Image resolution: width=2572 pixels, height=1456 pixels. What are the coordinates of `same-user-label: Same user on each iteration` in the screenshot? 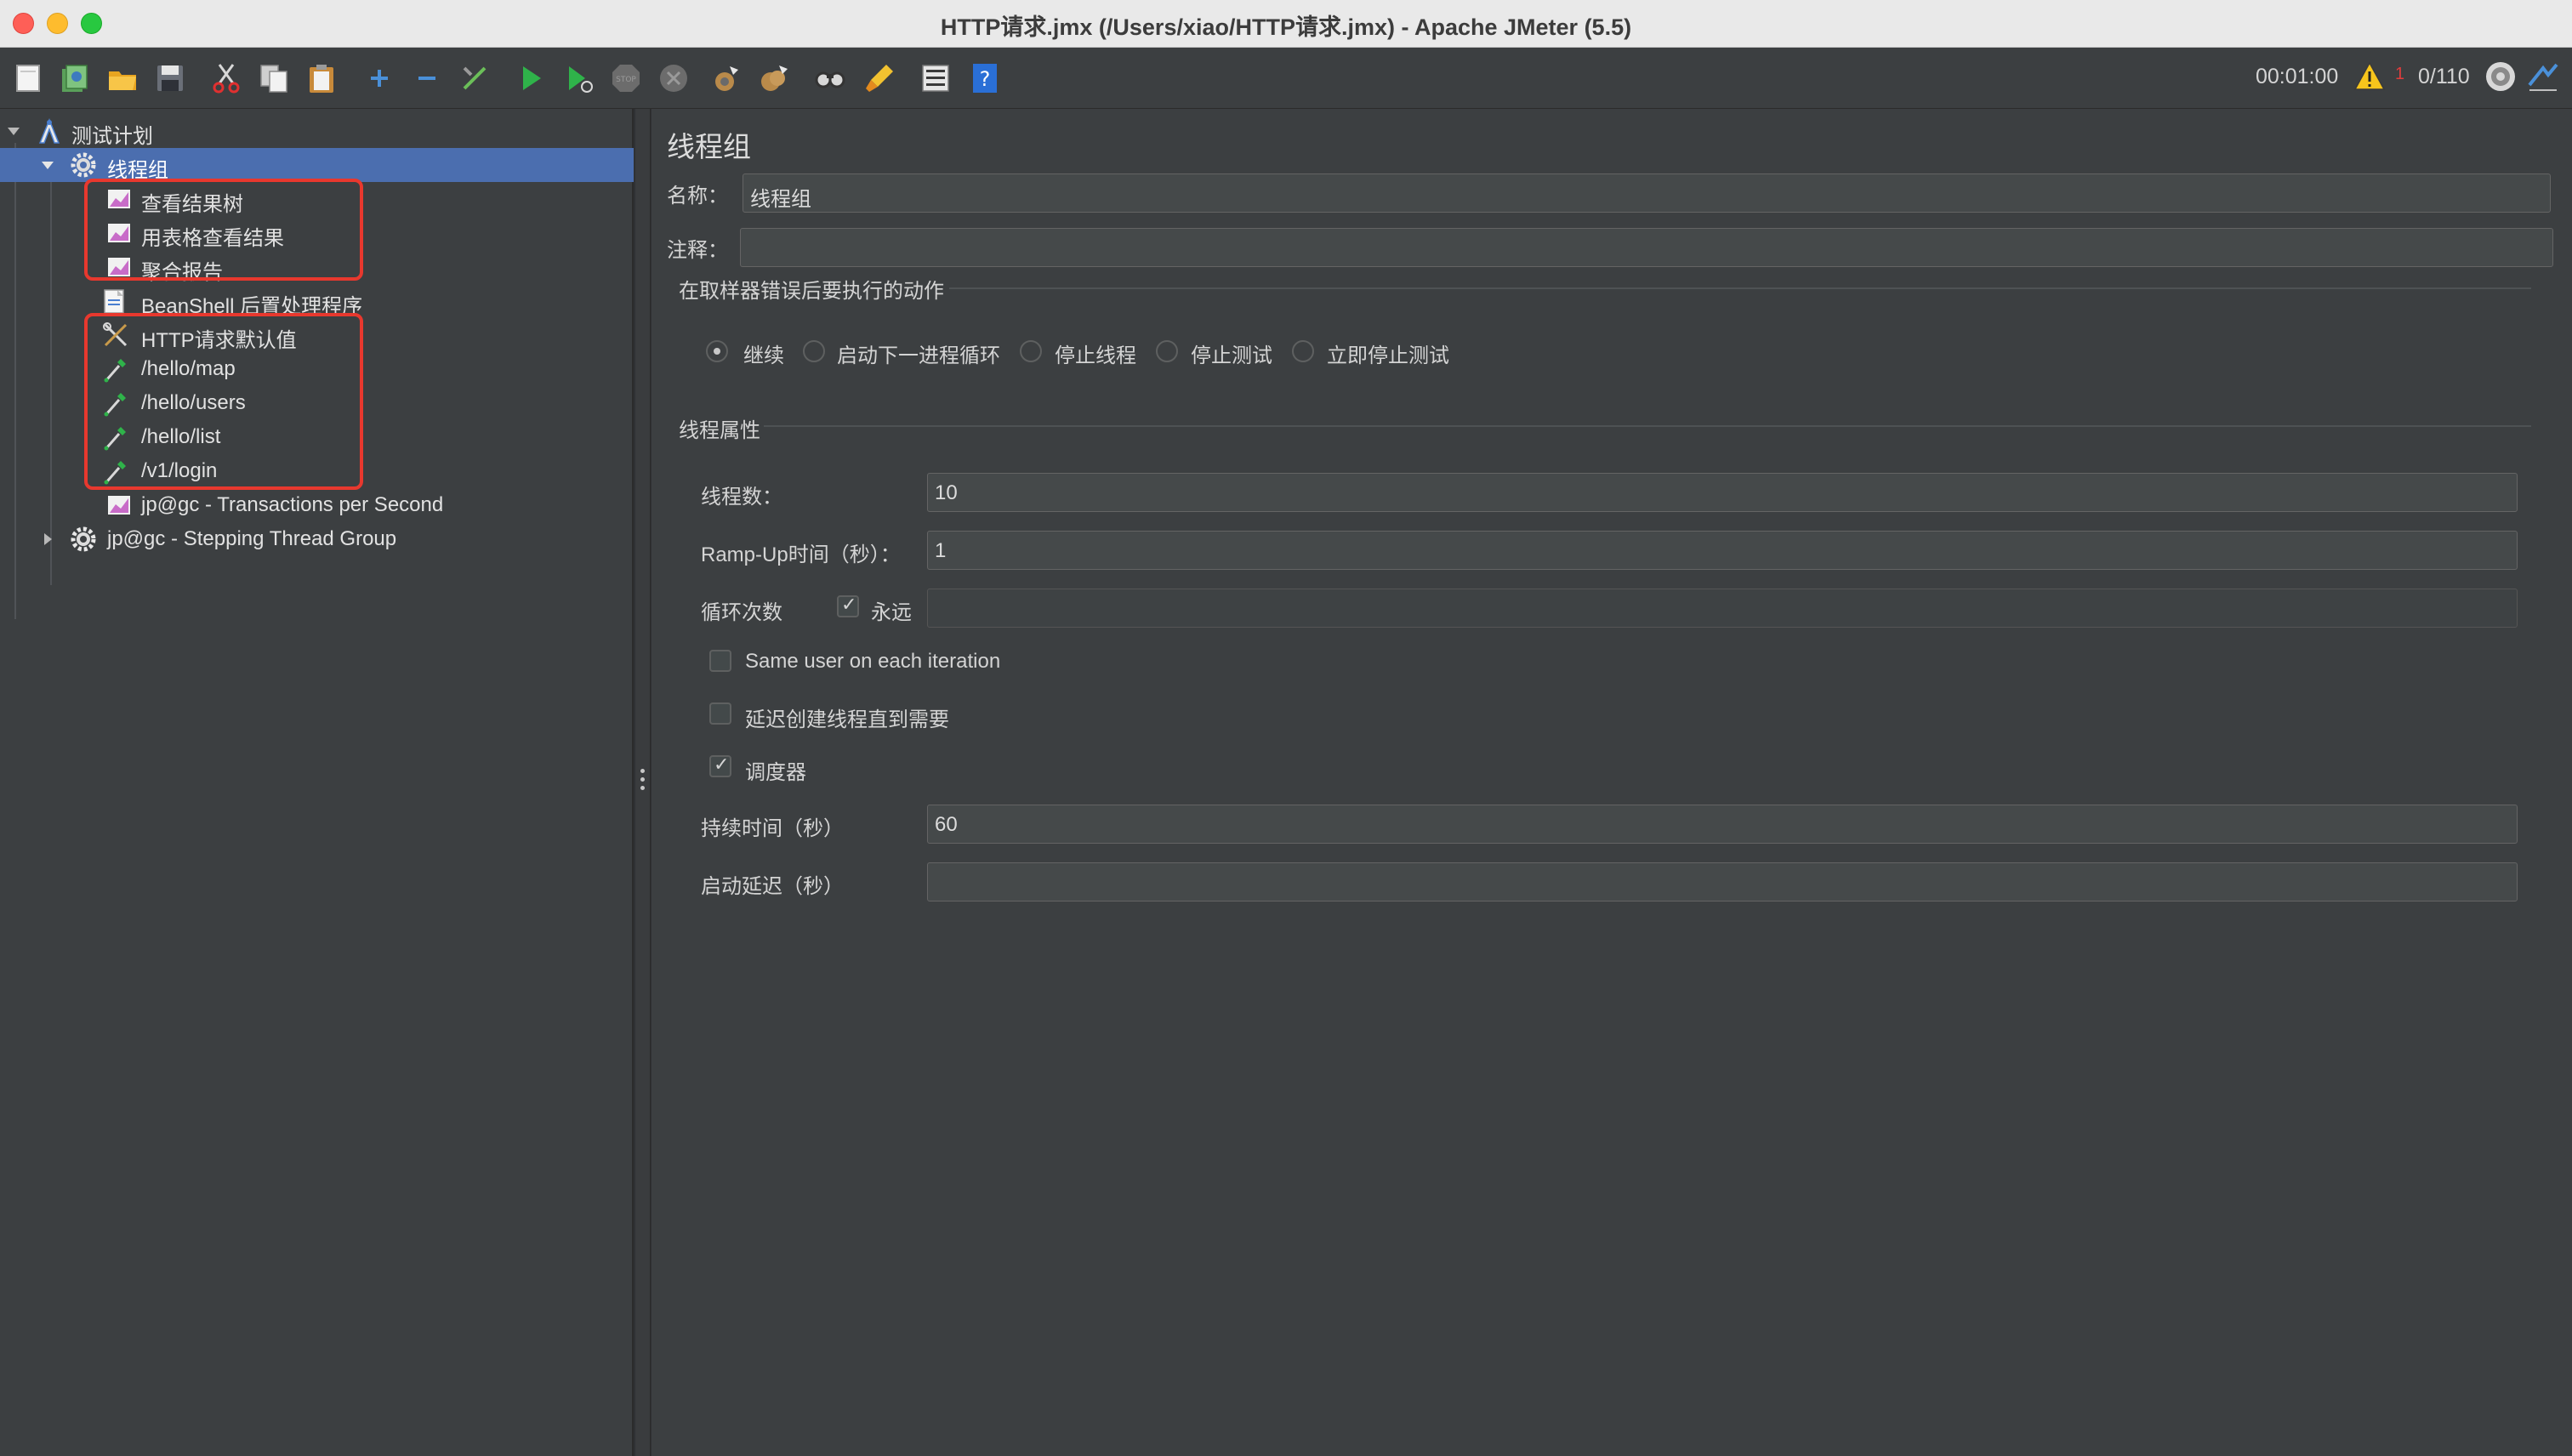 It's located at (873, 661).